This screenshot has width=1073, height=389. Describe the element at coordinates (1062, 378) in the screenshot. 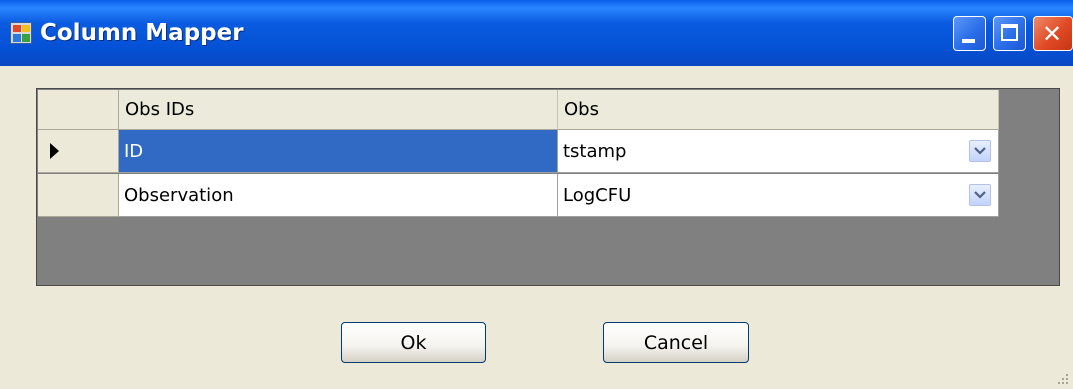

I see `resize-grip-icon` at that location.